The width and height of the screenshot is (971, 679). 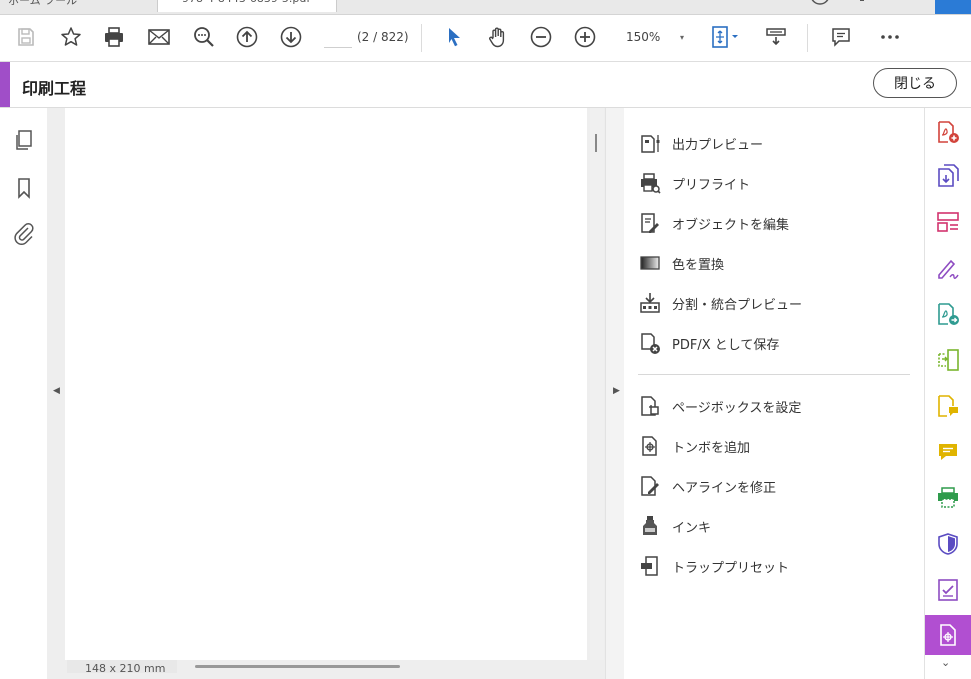 What do you see at coordinates (596, 143) in the screenshot?
I see `scrollbar-thumb` at bounding box center [596, 143].